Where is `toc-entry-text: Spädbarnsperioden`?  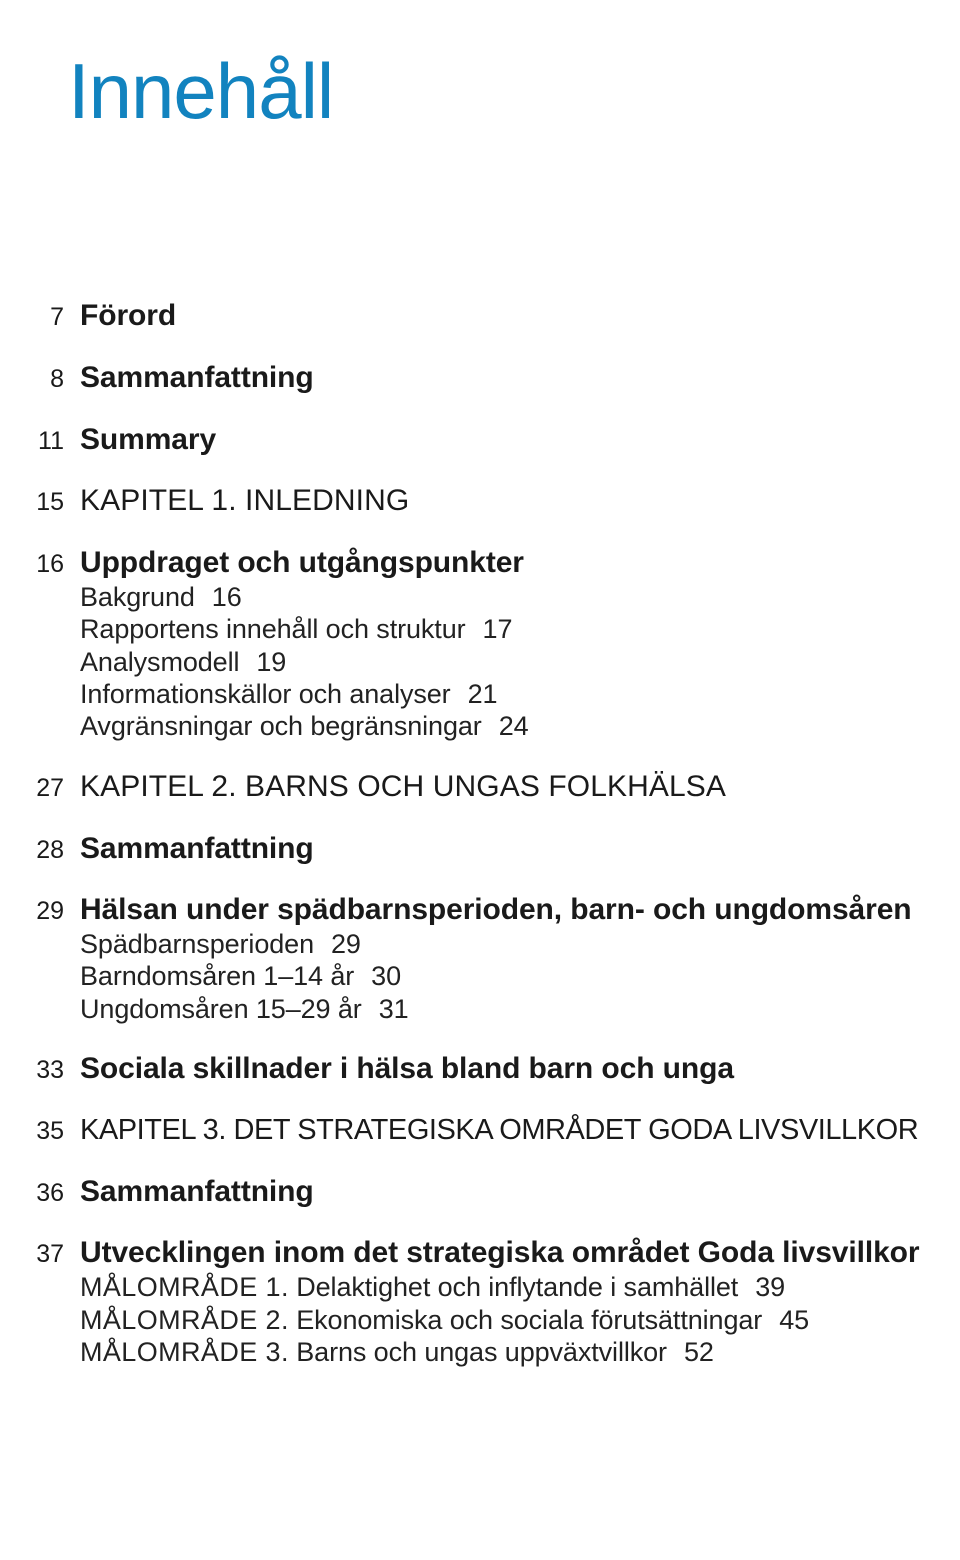
toc-entry-text: Spädbarnsperioden is located at coordinates (197, 944).